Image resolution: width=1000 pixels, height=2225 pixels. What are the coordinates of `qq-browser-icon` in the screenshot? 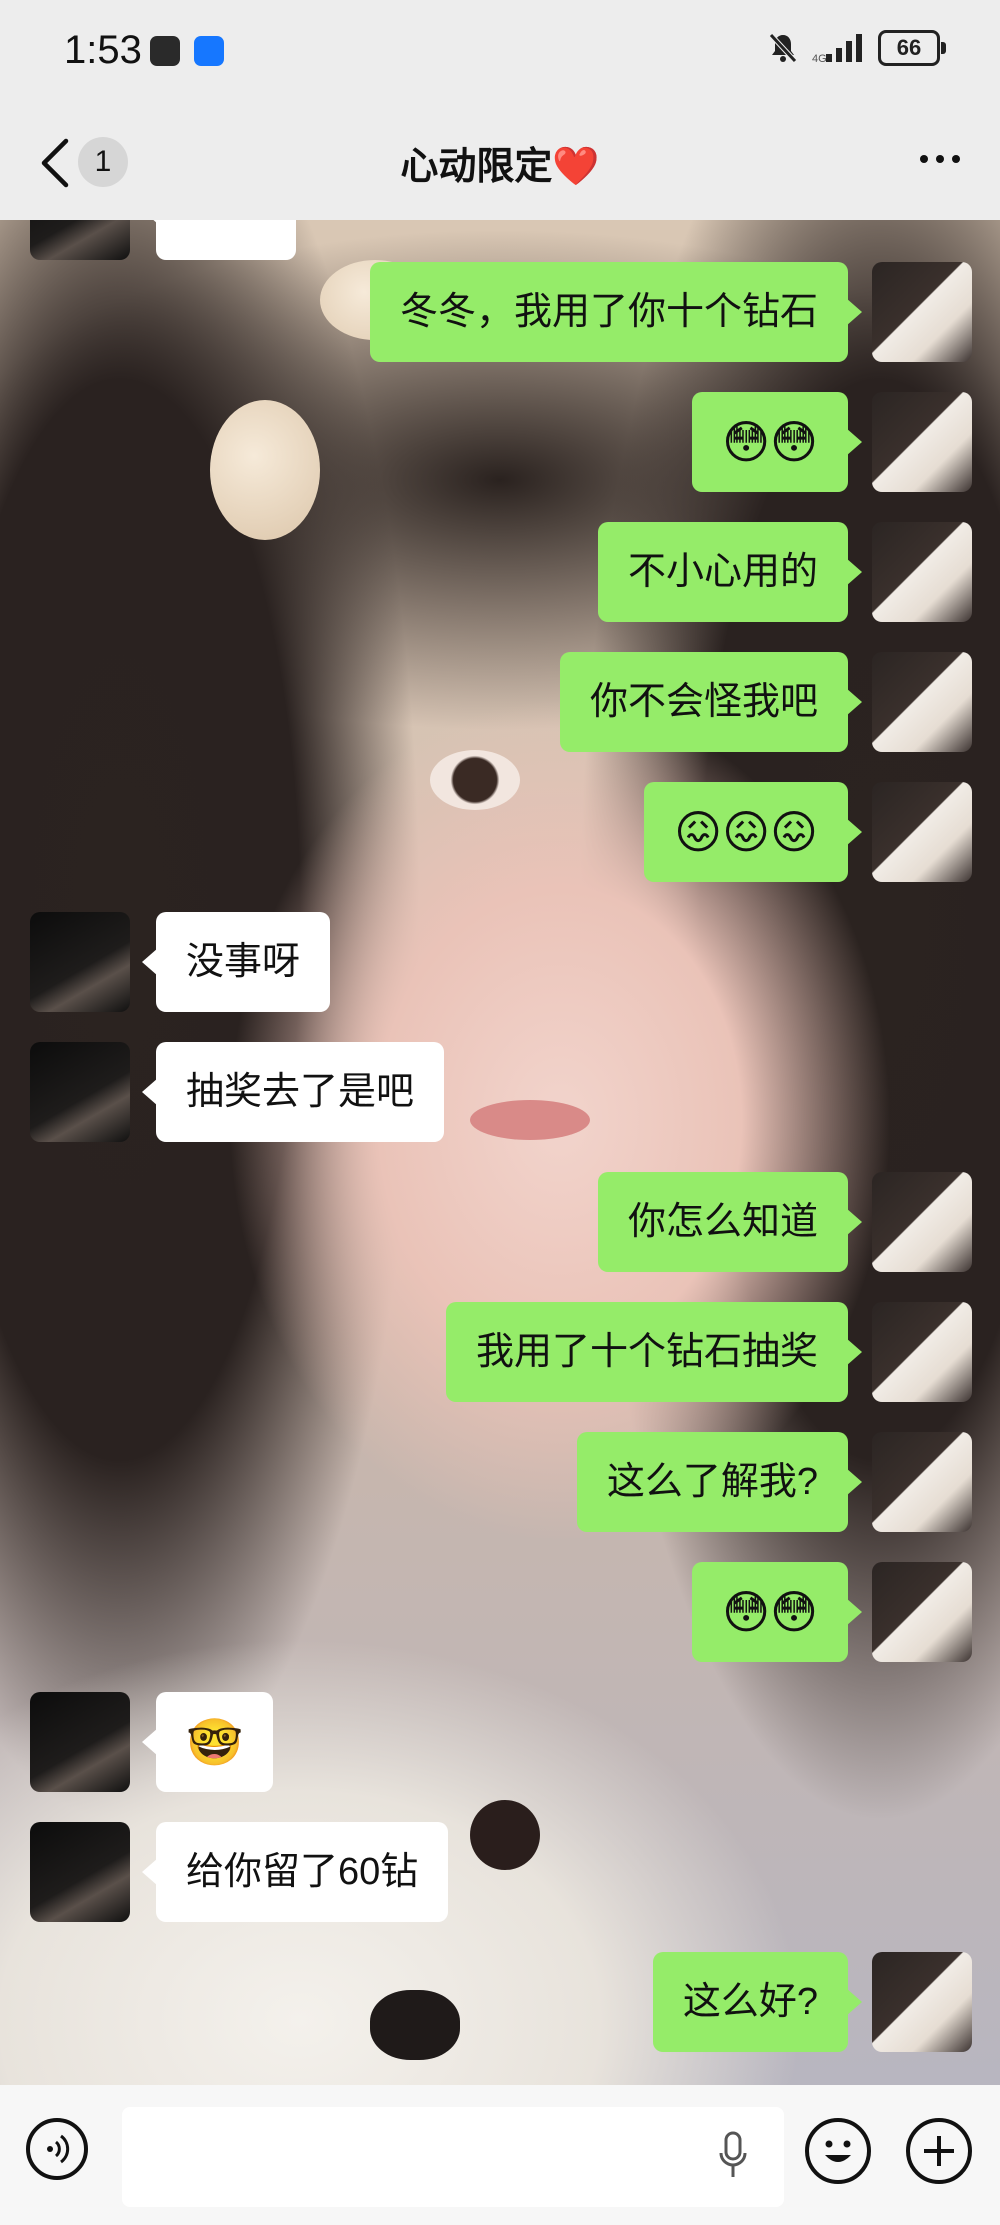 It's located at (209, 51).